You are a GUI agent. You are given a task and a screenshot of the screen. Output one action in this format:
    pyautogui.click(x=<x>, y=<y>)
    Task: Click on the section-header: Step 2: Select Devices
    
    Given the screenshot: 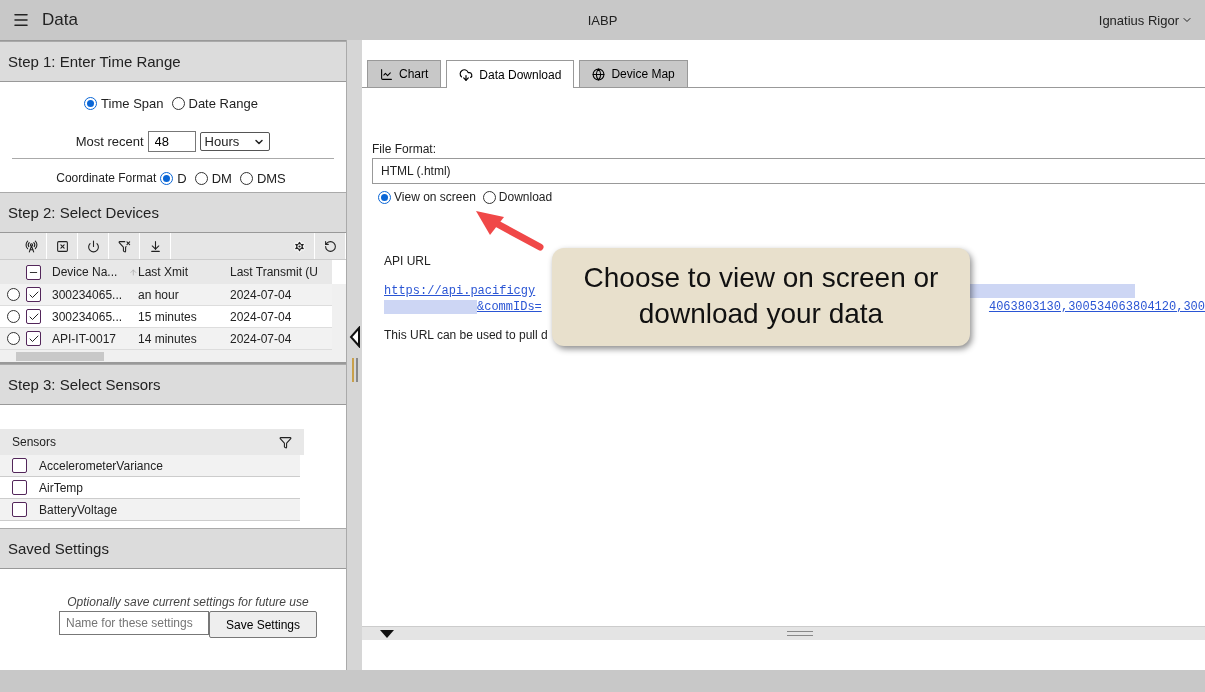 What is the action you would take?
    pyautogui.click(x=173, y=212)
    